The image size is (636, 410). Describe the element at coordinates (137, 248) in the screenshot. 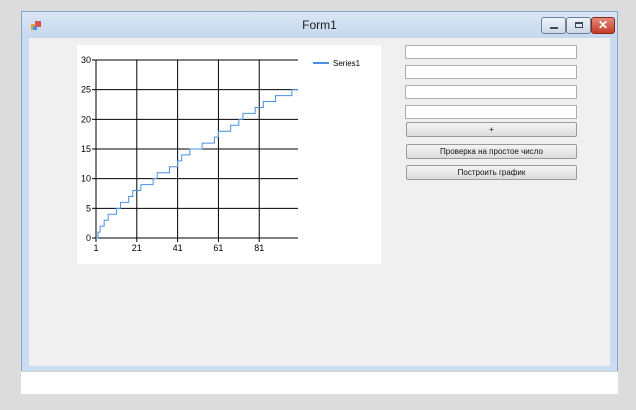

I see `x-tick-label: 21` at that location.